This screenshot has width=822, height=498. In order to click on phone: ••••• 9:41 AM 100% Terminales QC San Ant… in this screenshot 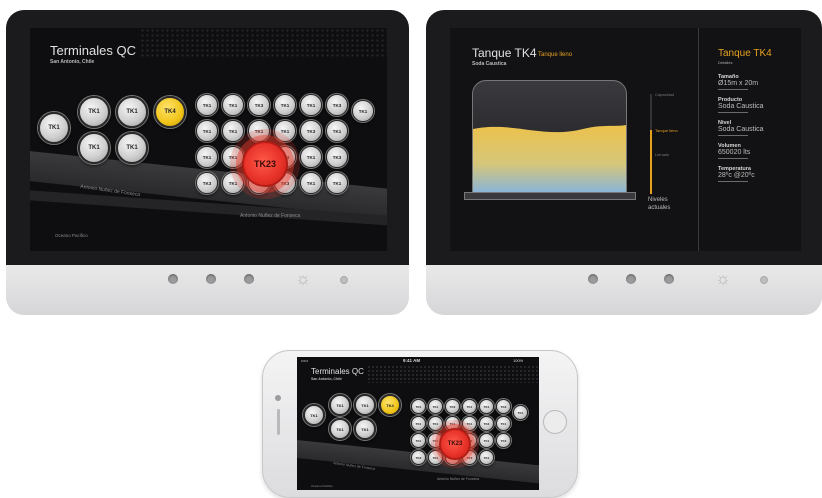, I will do `click(420, 424)`.